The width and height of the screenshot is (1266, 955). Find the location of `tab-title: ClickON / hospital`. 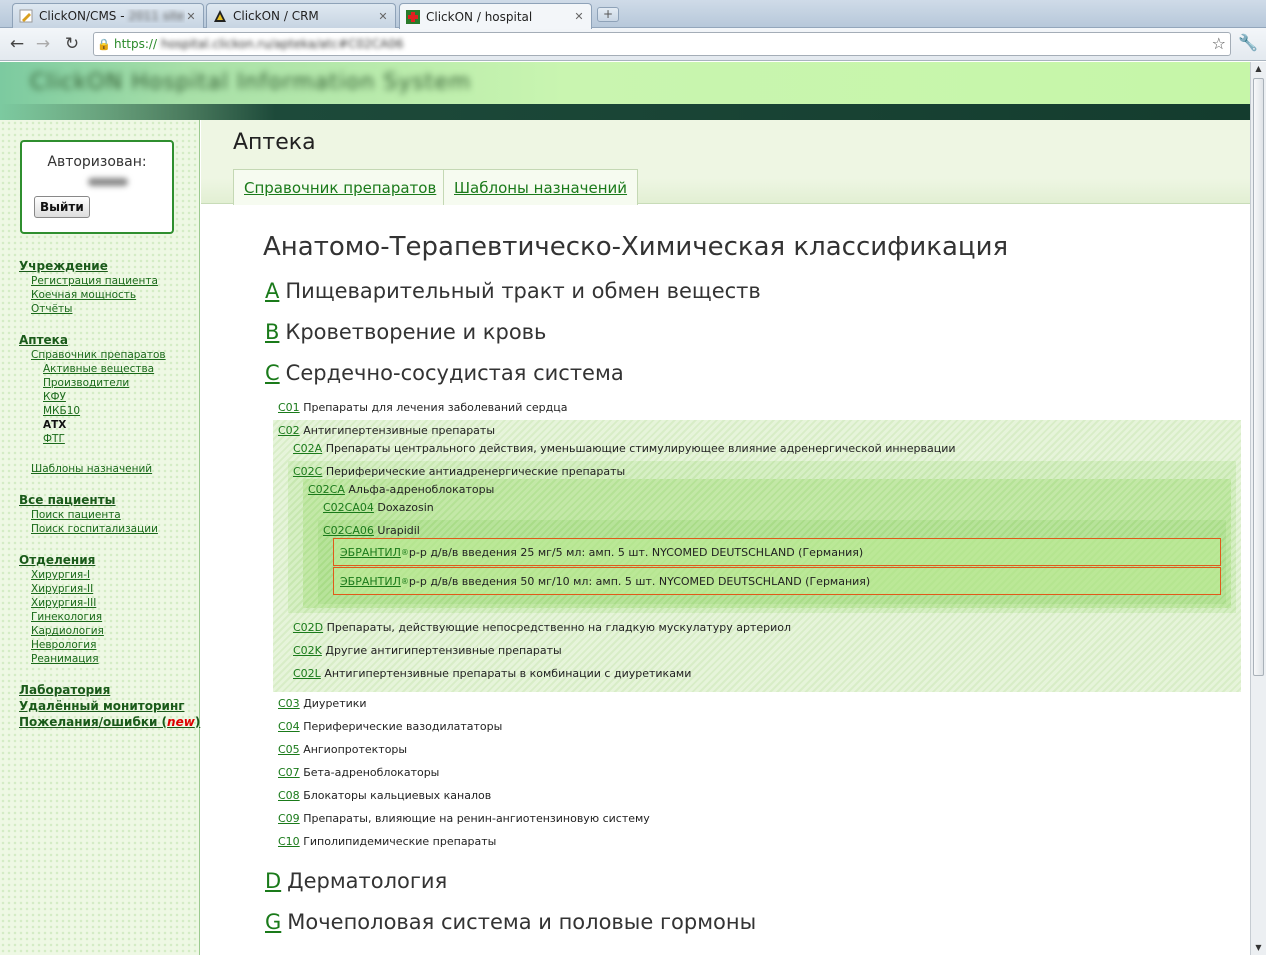

tab-title: ClickON / hospital is located at coordinates (479, 16).